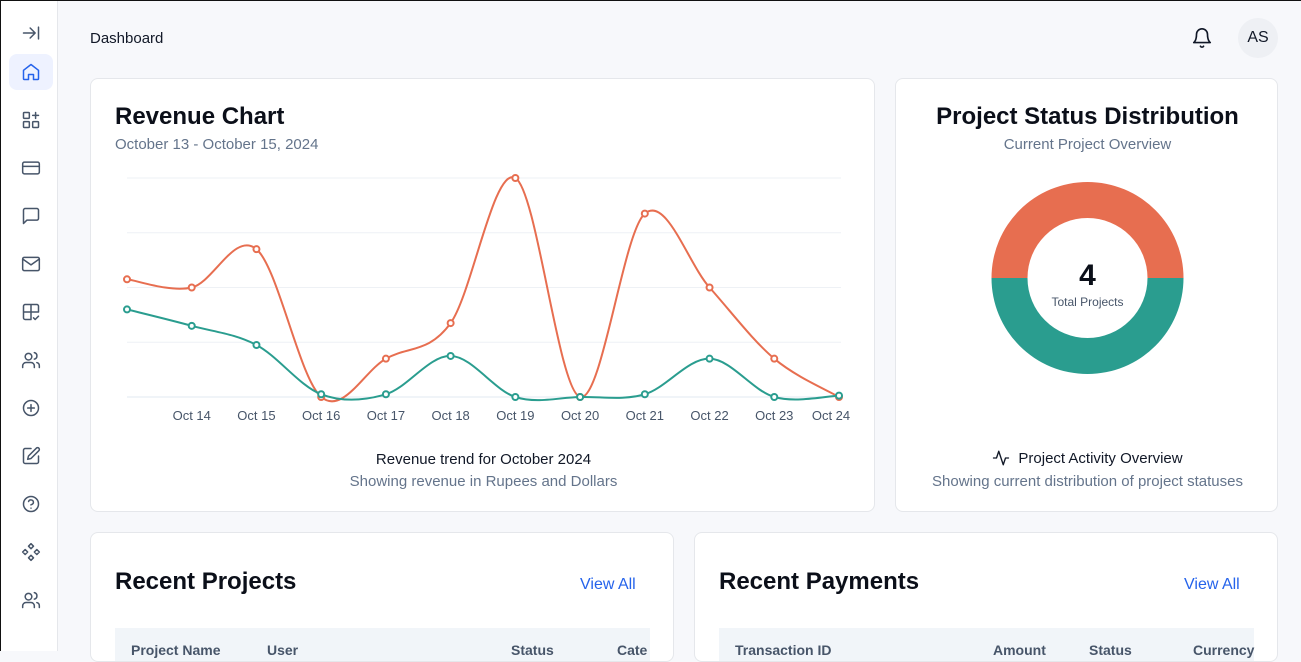 The image size is (1301, 662). What do you see at coordinates (1212, 585) in the screenshot?
I see `recent-payments-view-all-link: View All` at bounding box center [1212, 585].